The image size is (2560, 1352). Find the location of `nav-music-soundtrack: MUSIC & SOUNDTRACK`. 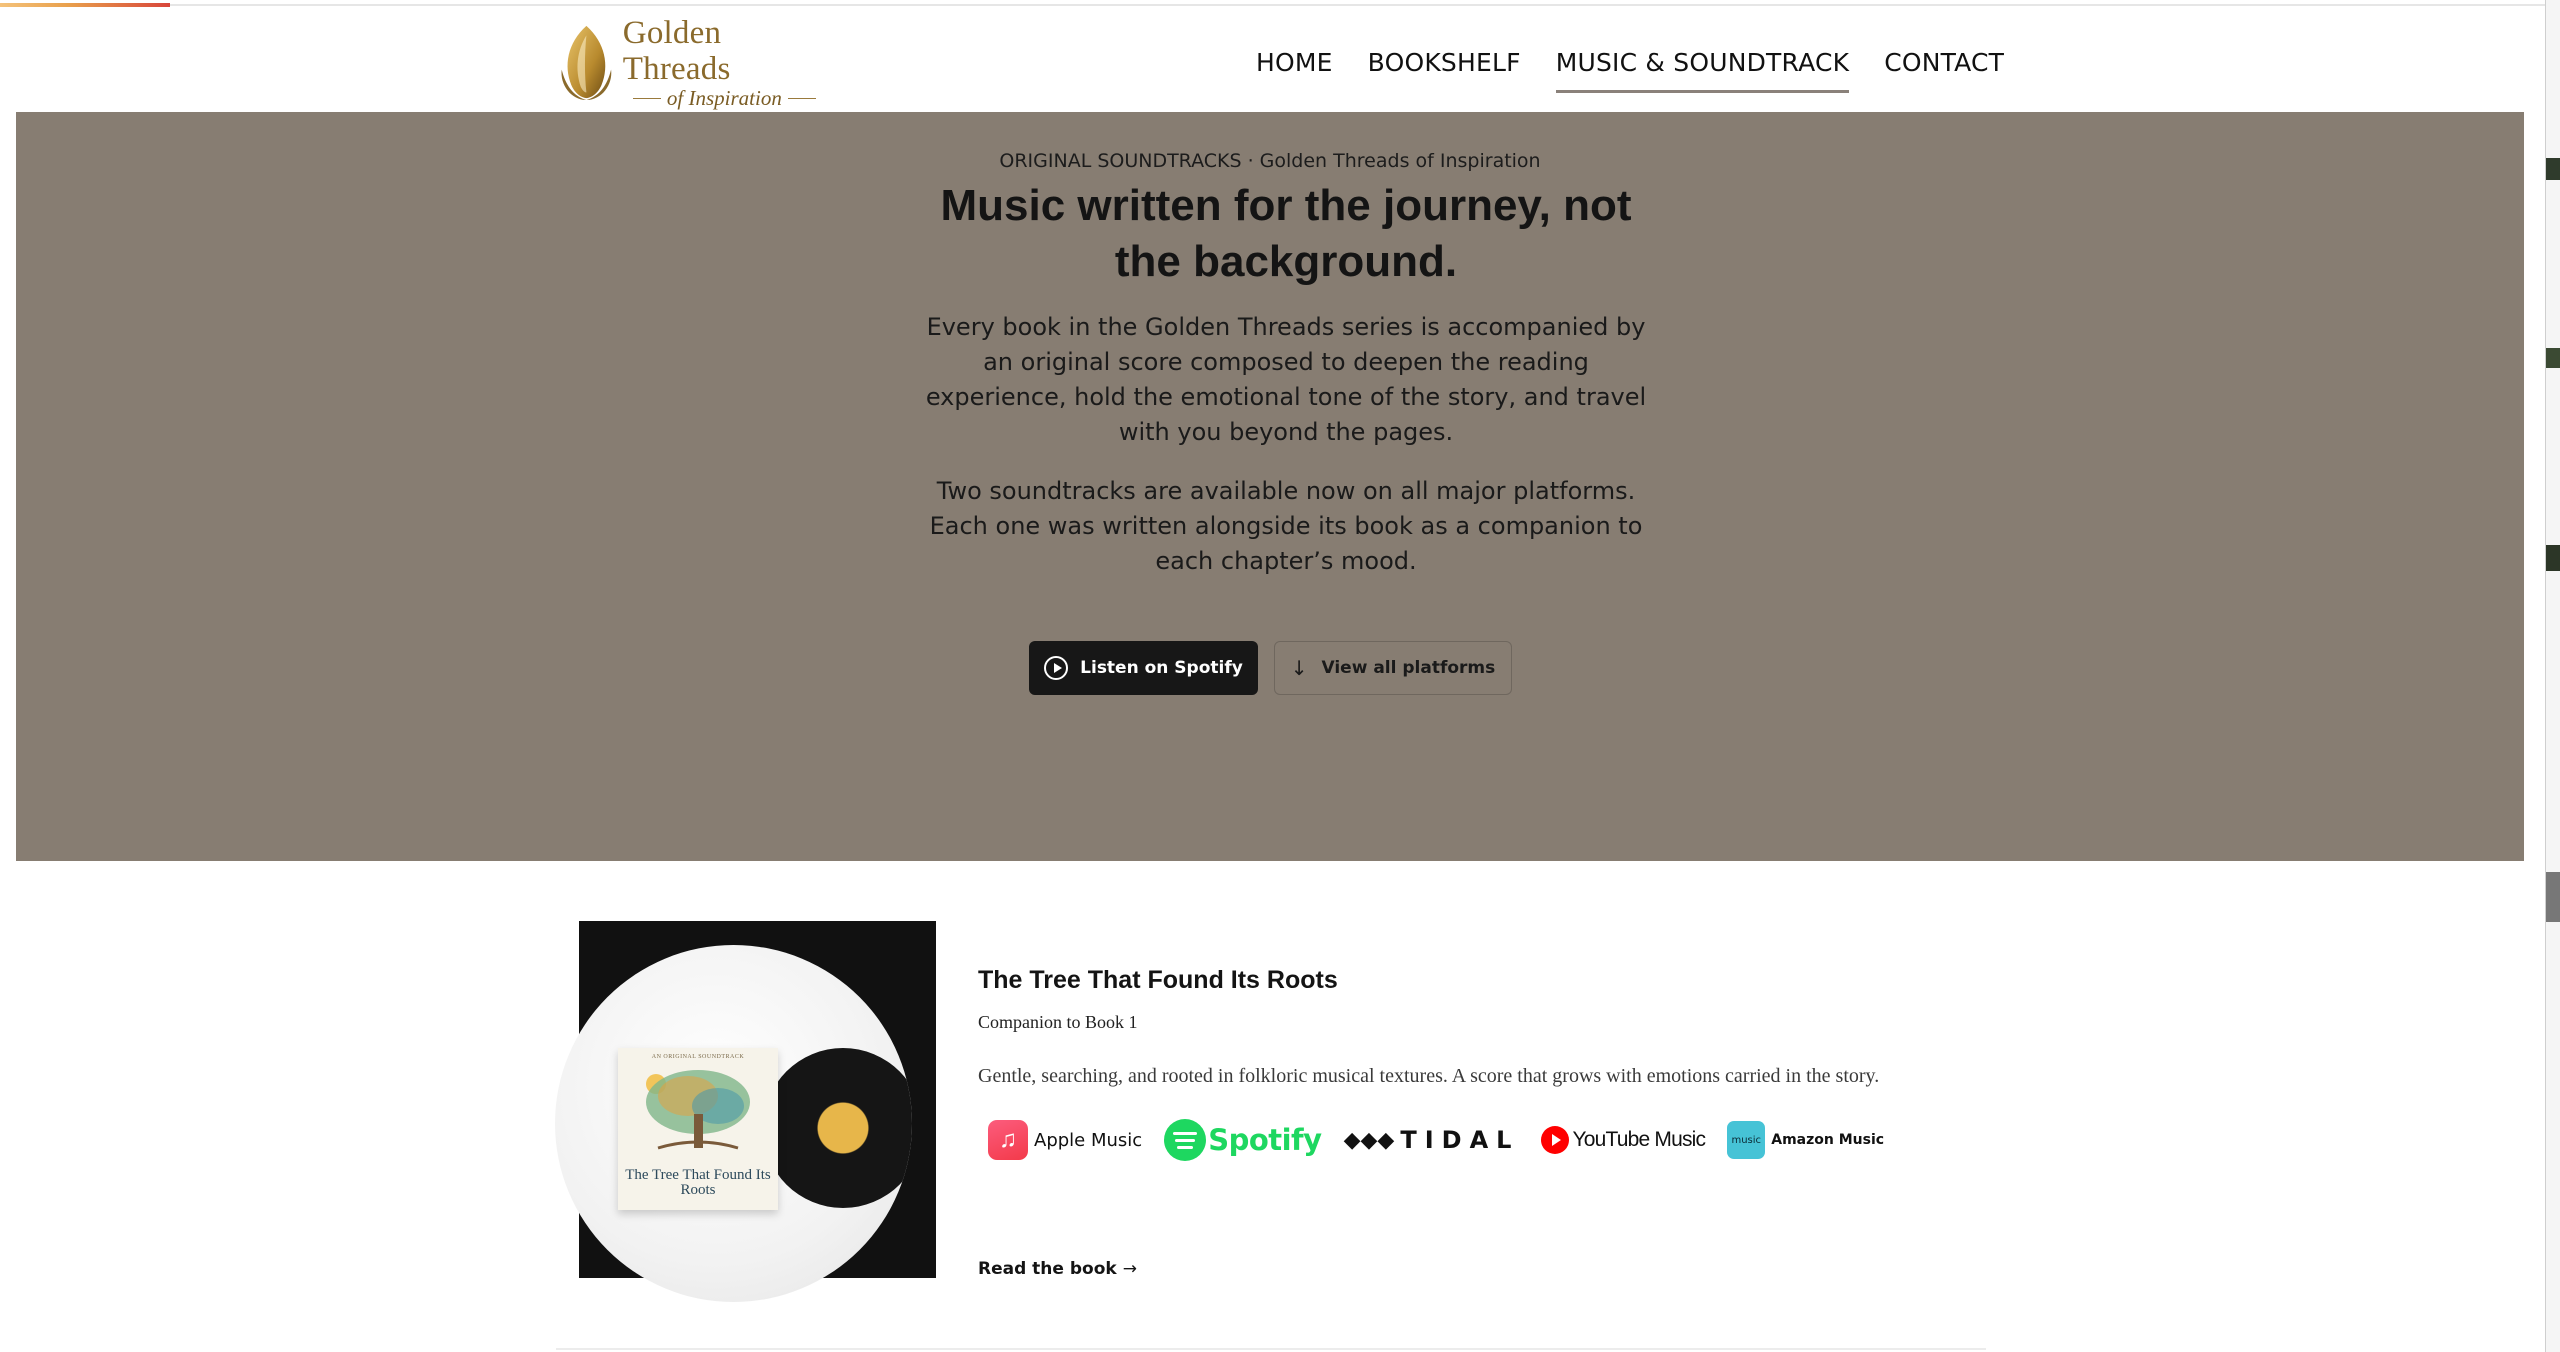

nav-music-soundtrack: MUSIC & SOUNDTRACK is located at coordinates (1702, 68).